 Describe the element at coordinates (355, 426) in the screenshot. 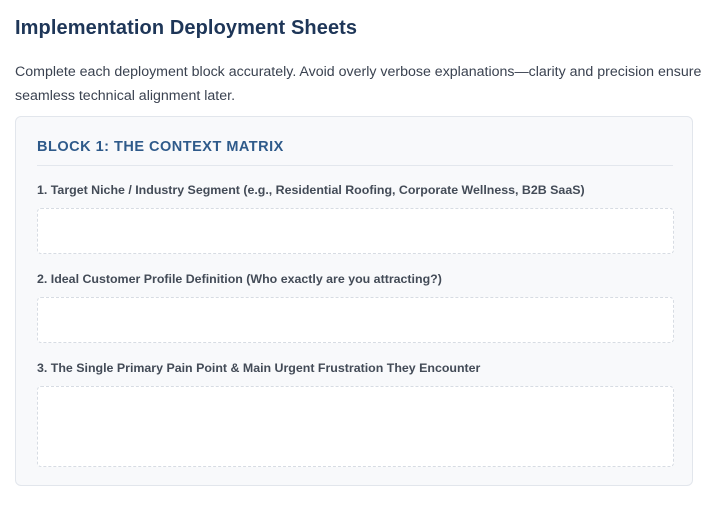

I see `pain-point-textarea` at that location.